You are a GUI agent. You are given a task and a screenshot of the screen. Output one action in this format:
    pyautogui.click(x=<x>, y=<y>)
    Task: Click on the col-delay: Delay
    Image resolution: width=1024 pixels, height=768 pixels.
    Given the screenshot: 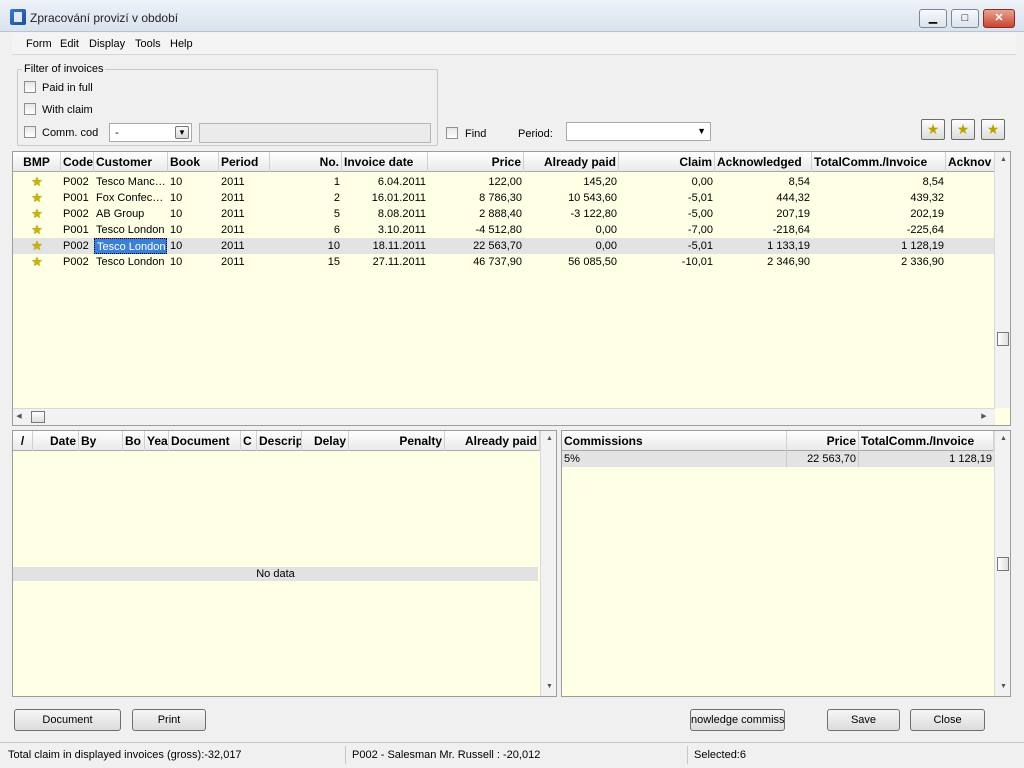 What is the action you would take?
    pyautogui.click(x=325, y=441)
    